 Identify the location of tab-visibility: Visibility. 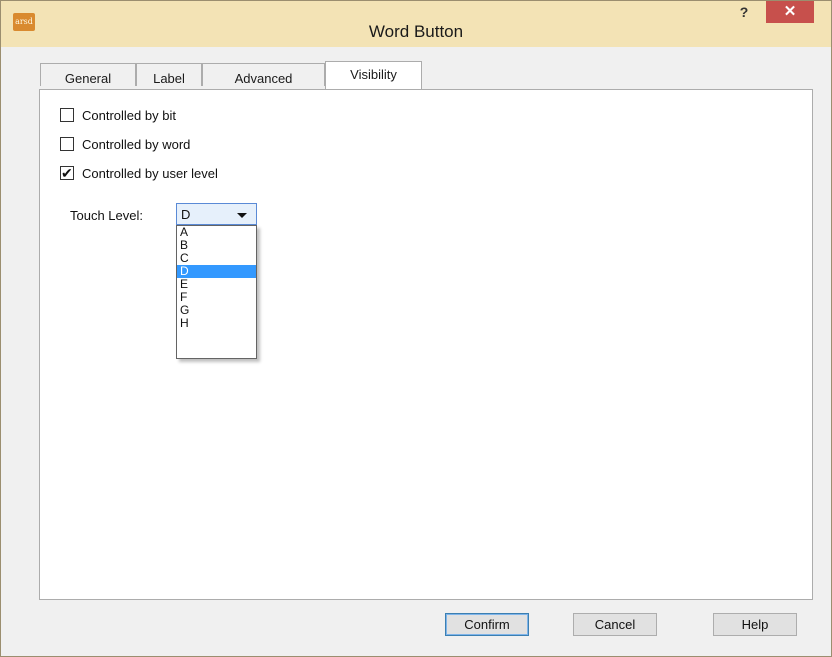
(373, 75).